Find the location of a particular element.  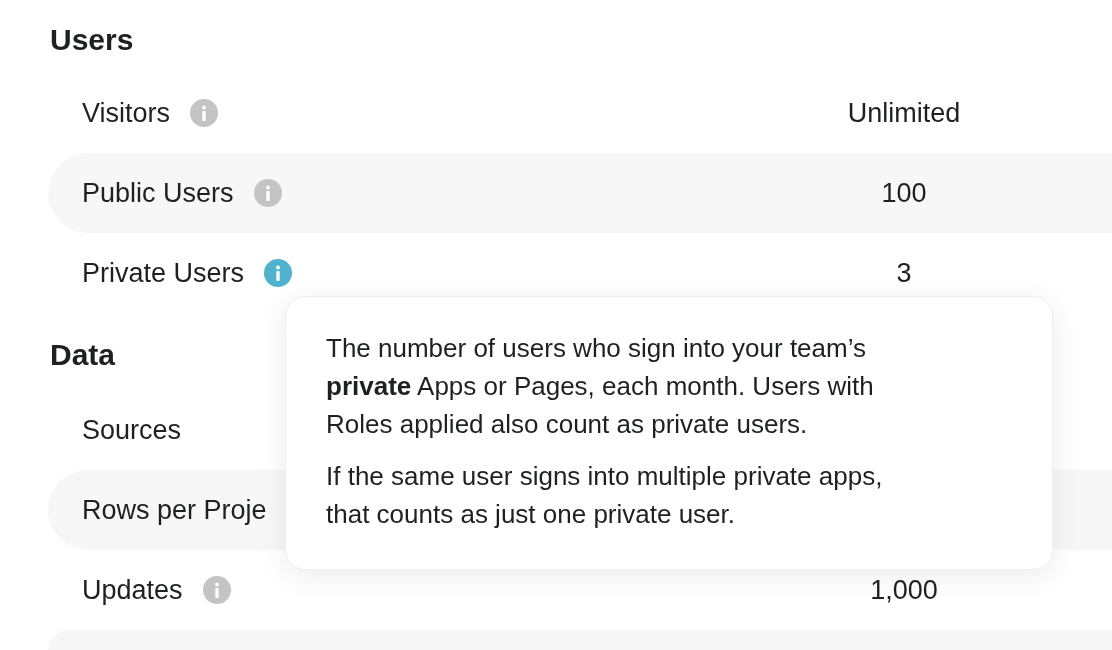

row-value: 1,000 is located at coordinates (904, 589).